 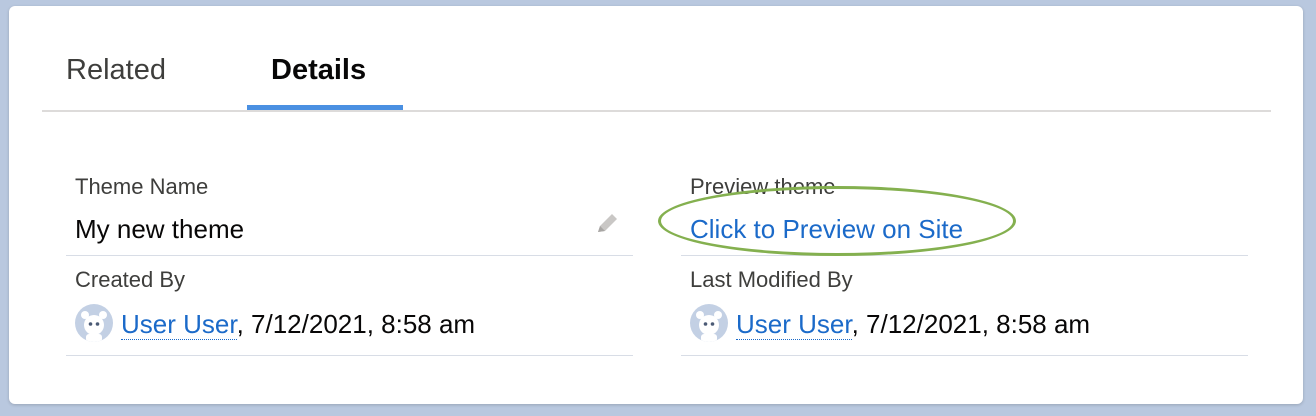 What do you see at coordinates (130, 279) in the screenshot?
I see `created-by-label: Created By` at bounding box center [130, 279].